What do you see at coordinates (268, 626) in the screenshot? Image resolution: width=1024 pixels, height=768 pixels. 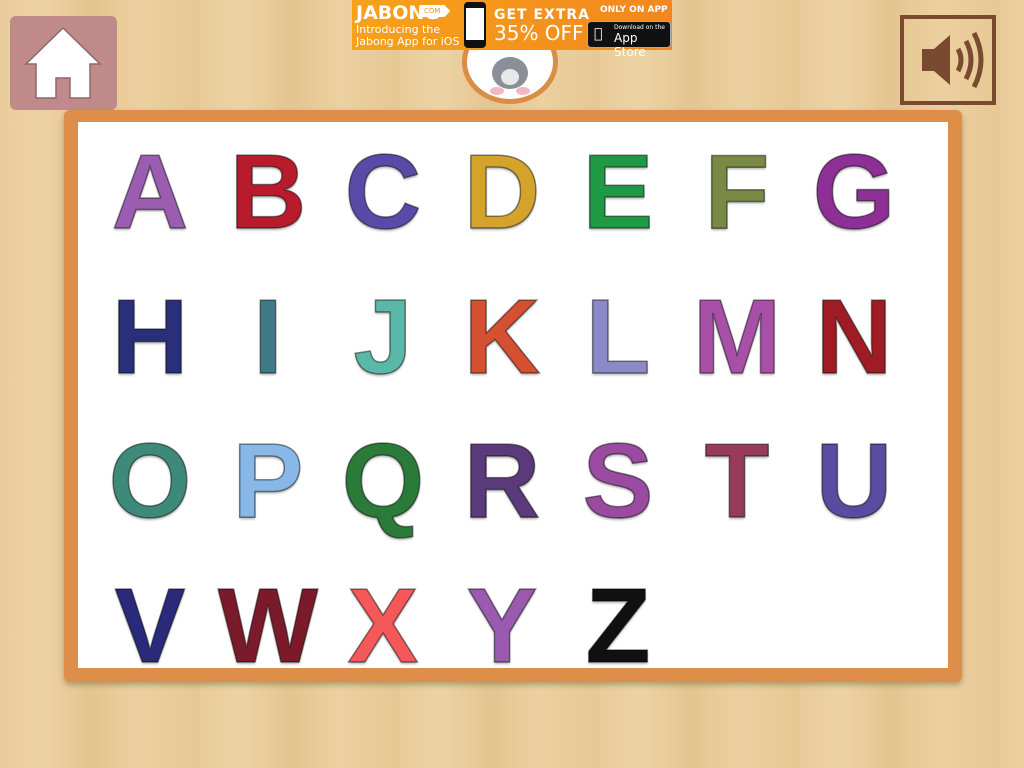 I see `letter-w: W` at bounding box center [268, 626].